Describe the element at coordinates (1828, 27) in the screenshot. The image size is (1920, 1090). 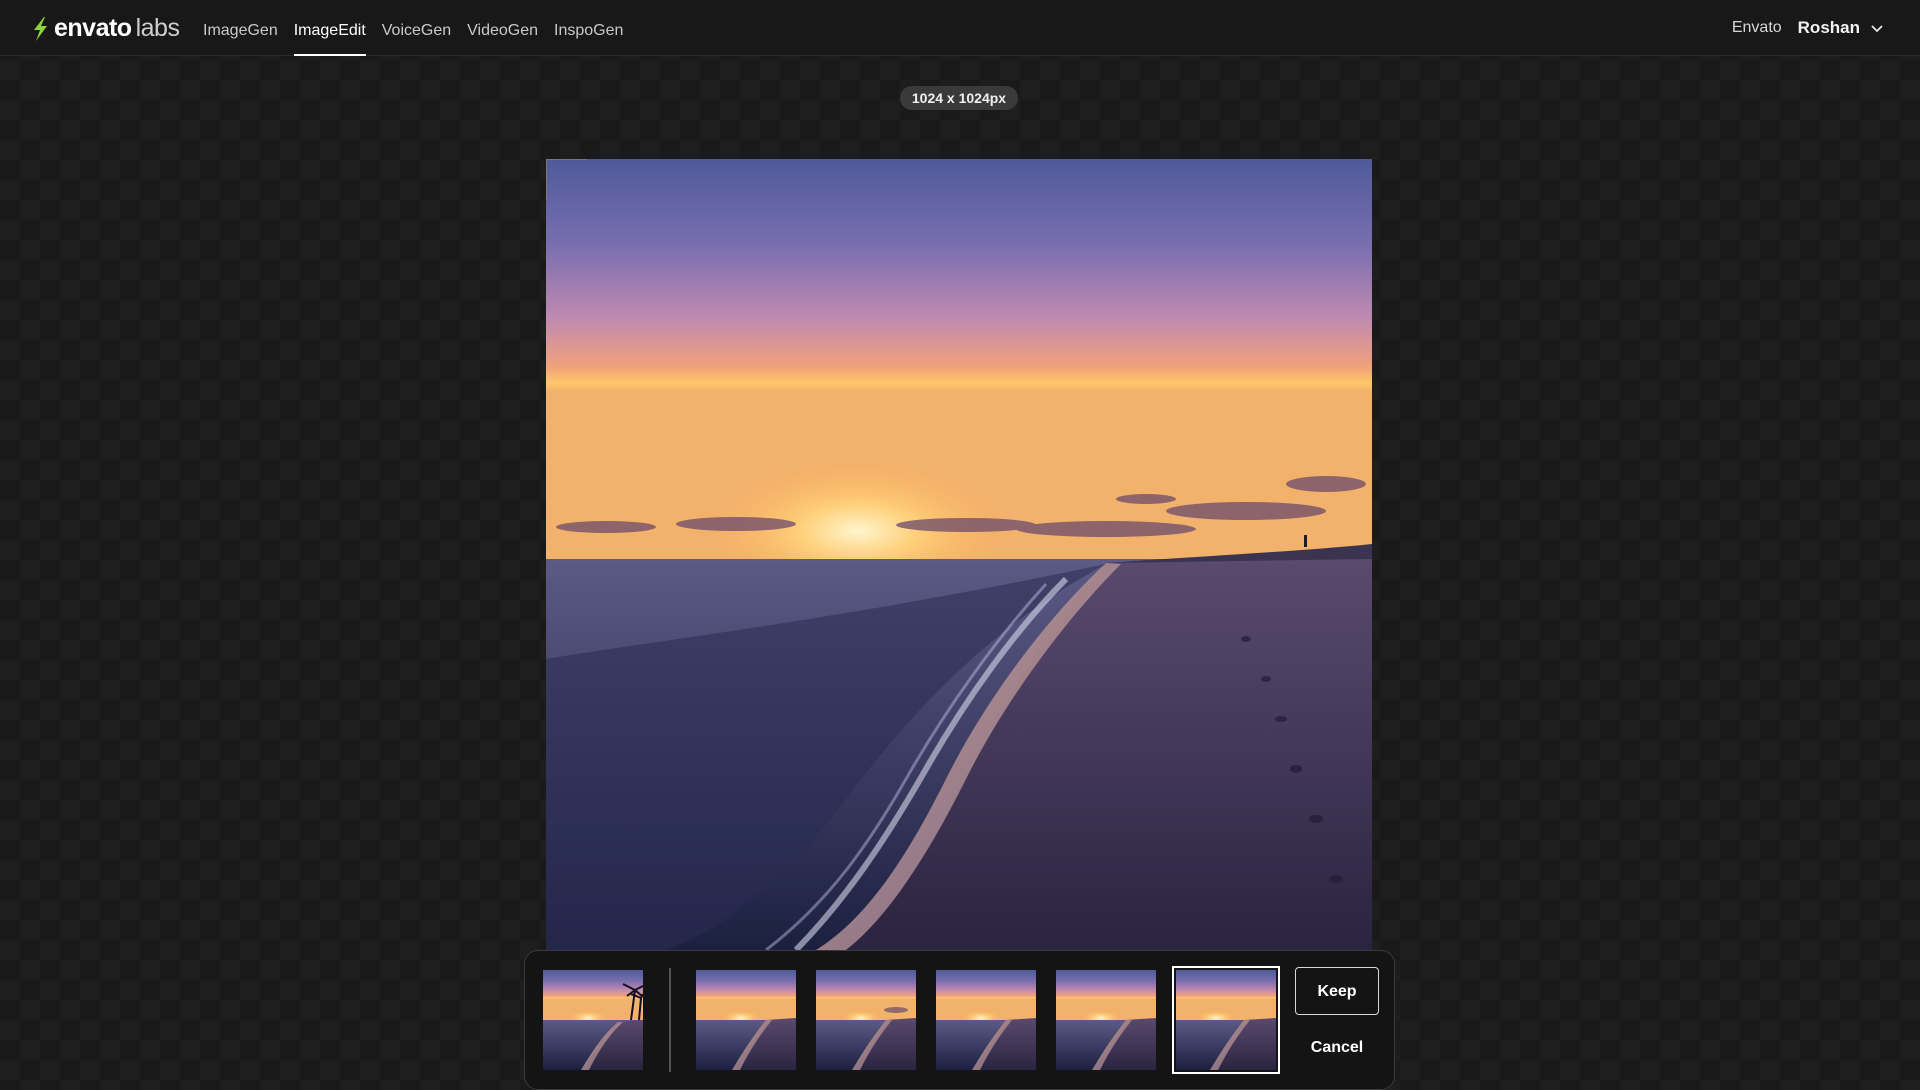
I see `user-name: Roshan` at that location.